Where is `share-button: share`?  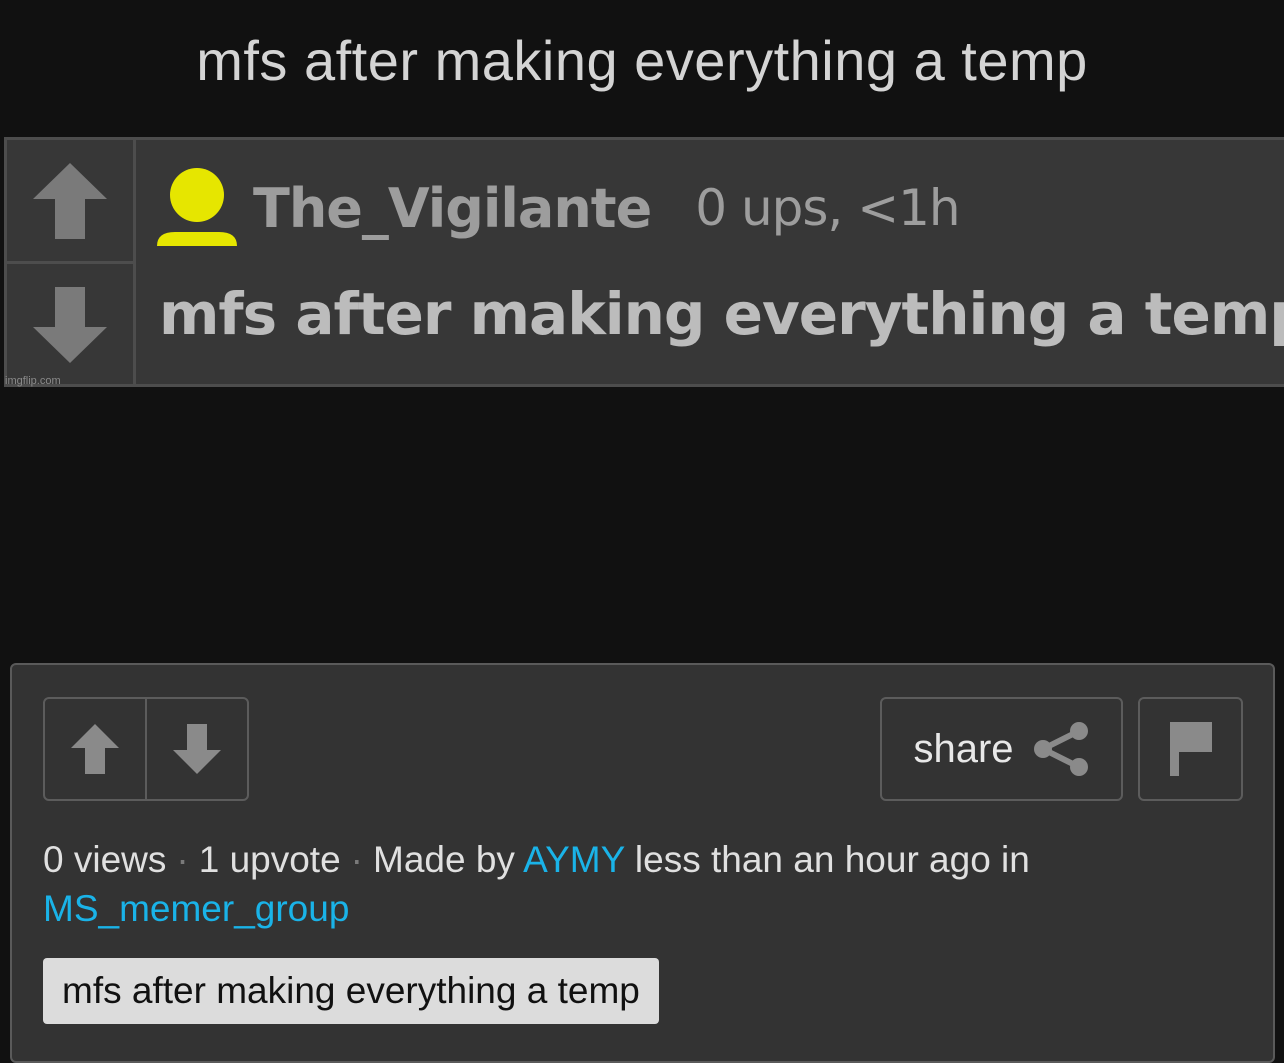 share-button: share is located at coordinates (1001, 749).